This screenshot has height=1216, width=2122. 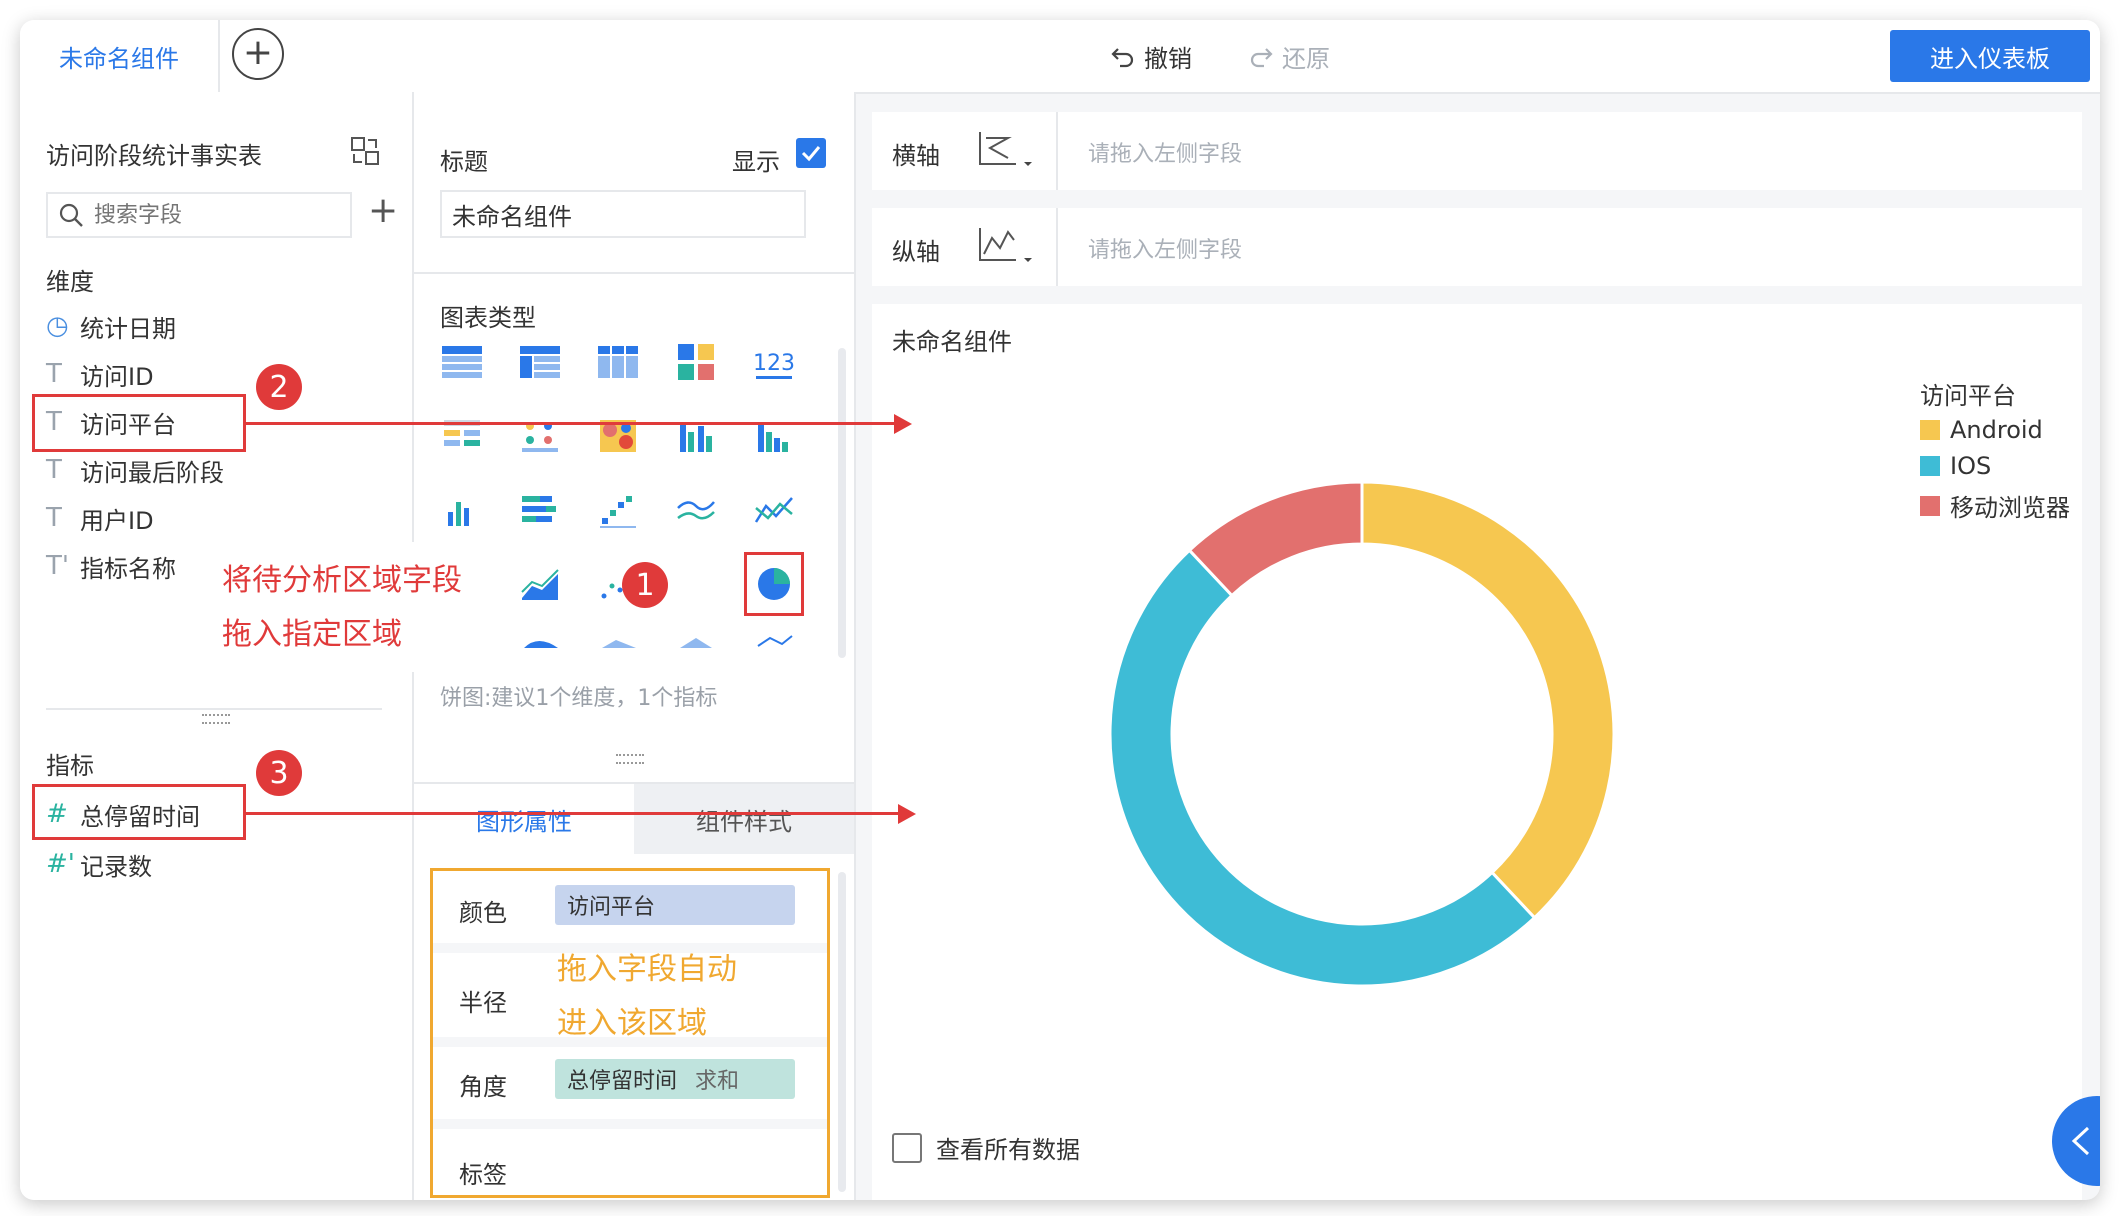 I want to click on step-chart-icon, so click(x=618, y=510).